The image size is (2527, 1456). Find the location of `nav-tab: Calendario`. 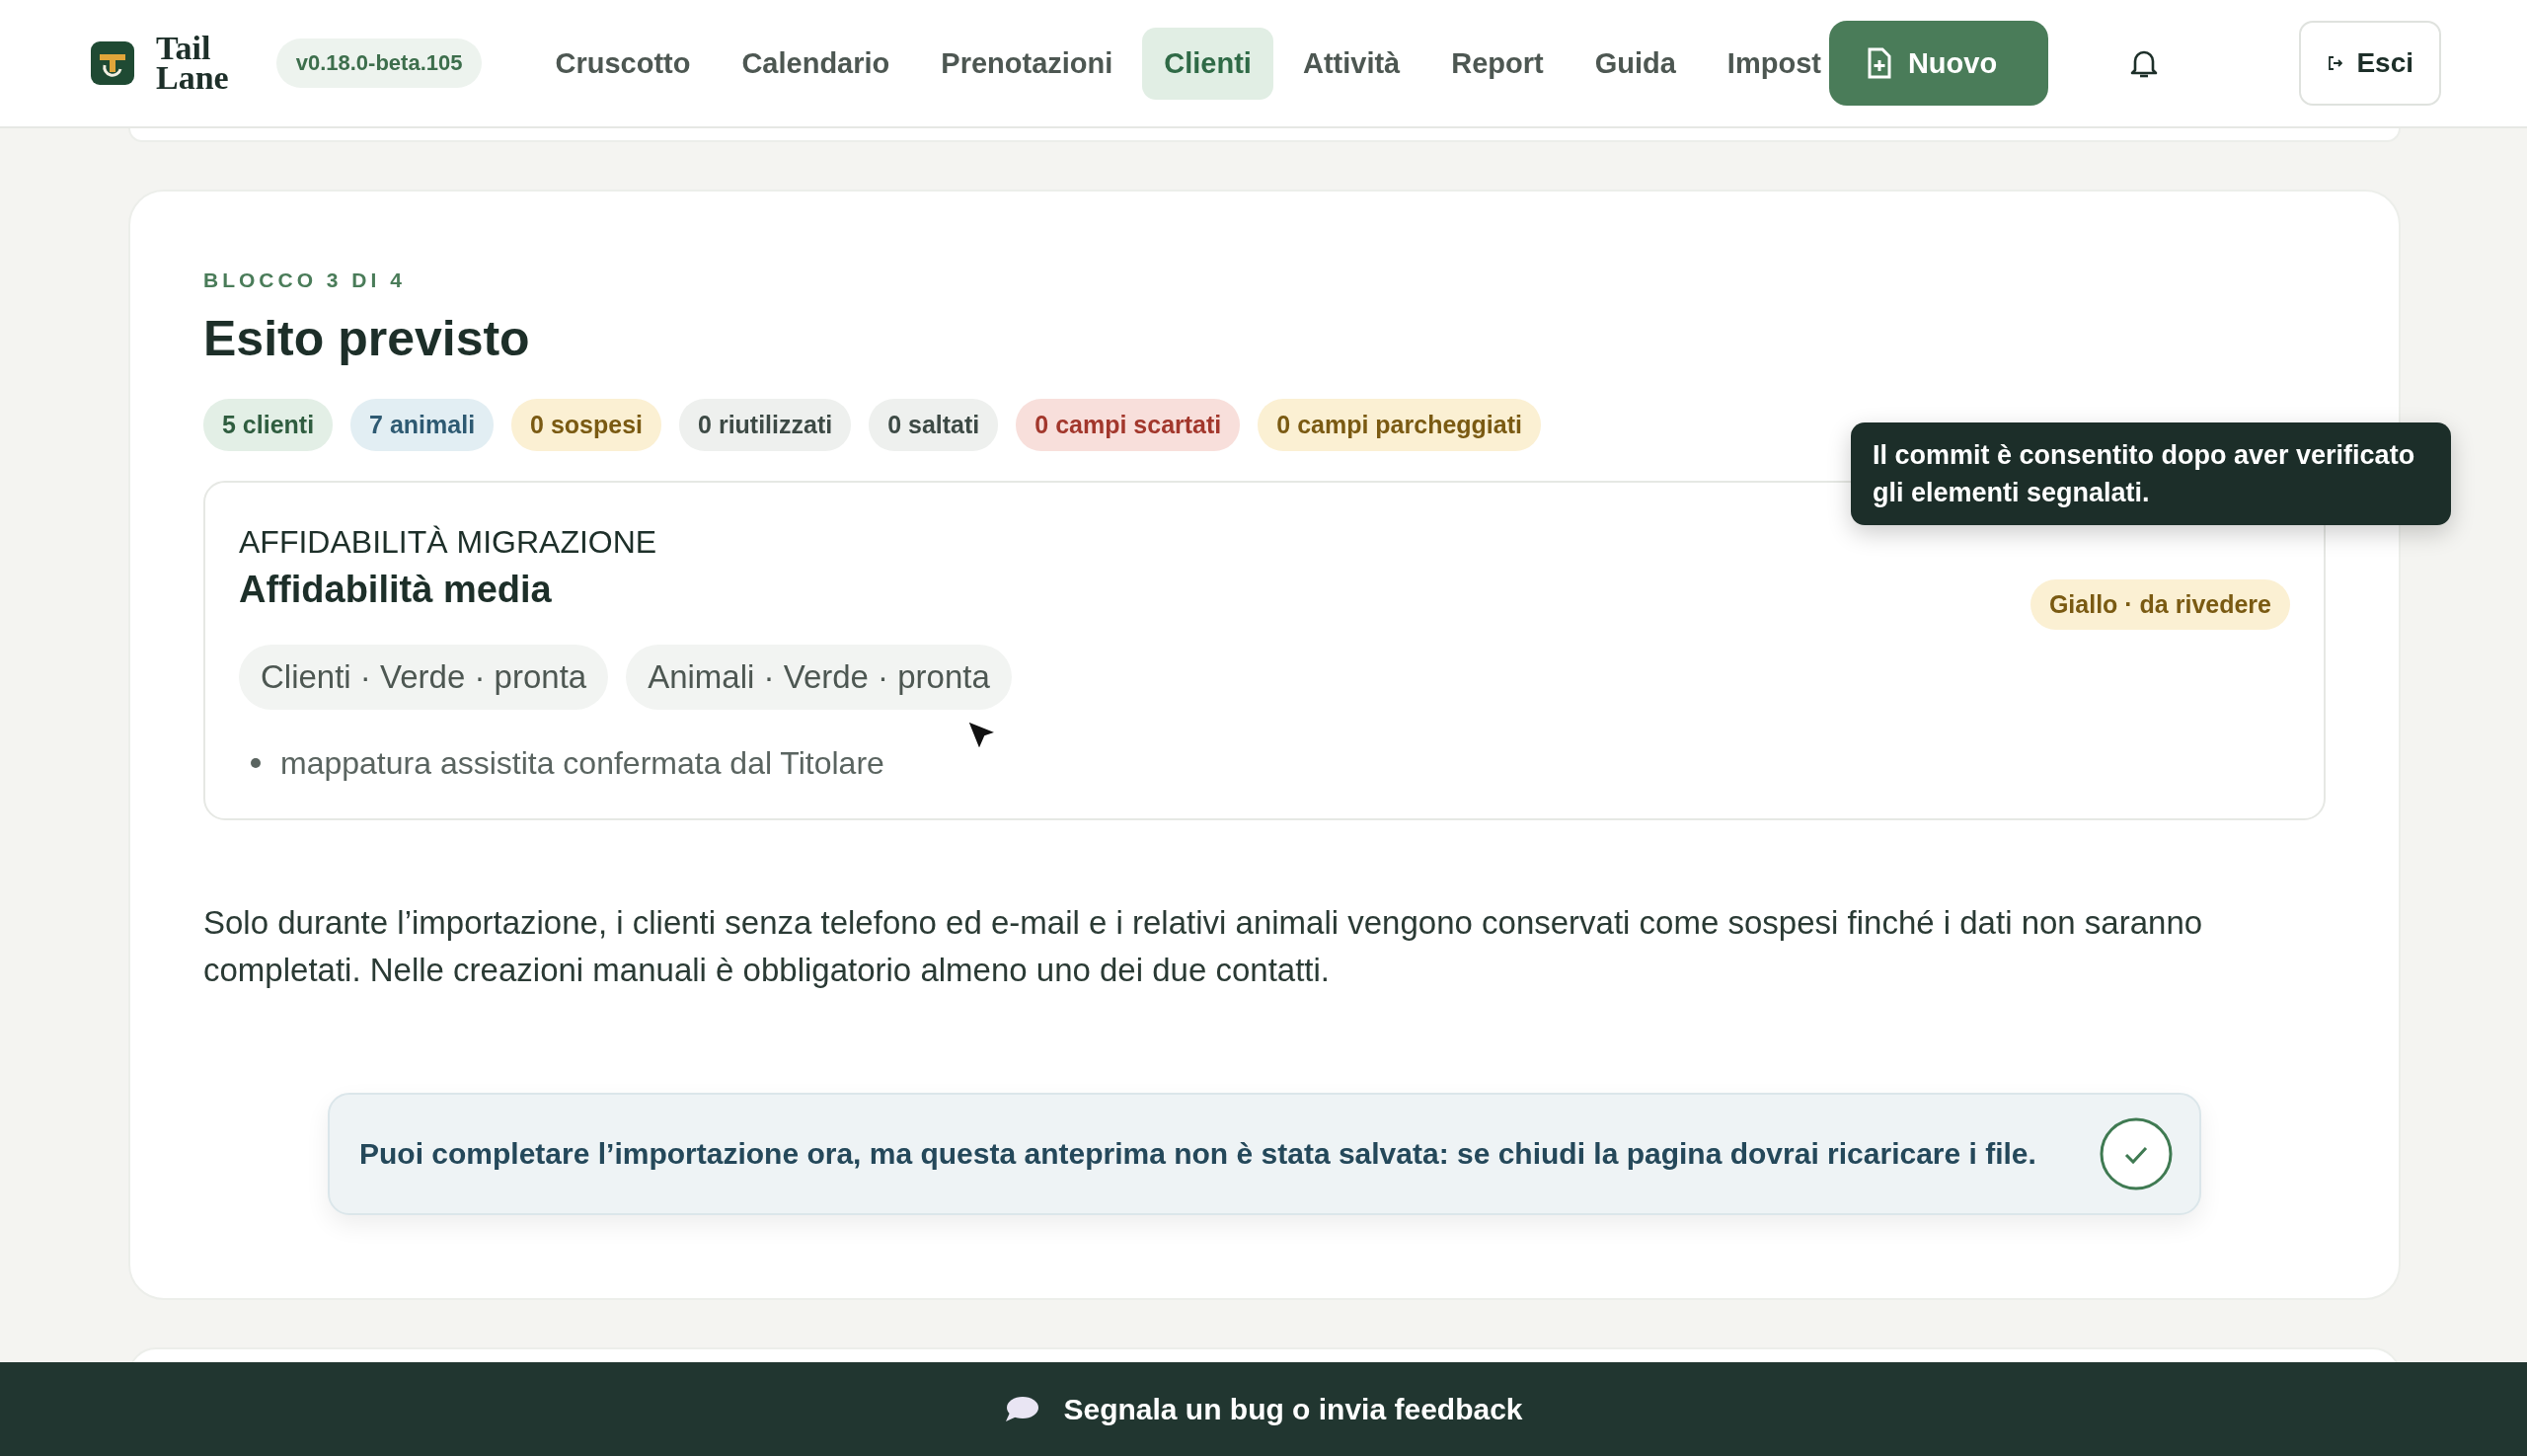

nav-tab: Calendario is located at coordinates (816, 63).